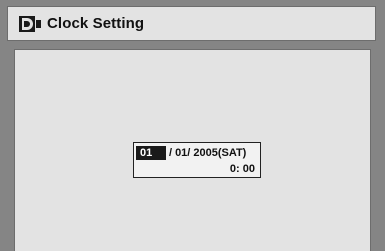 The width and height of the screenshot is (385, 251). What do you see at coordinates (96, 23) in the screenshot?
I see `page-title: Clock Setting` at bounding box center [96, 23].